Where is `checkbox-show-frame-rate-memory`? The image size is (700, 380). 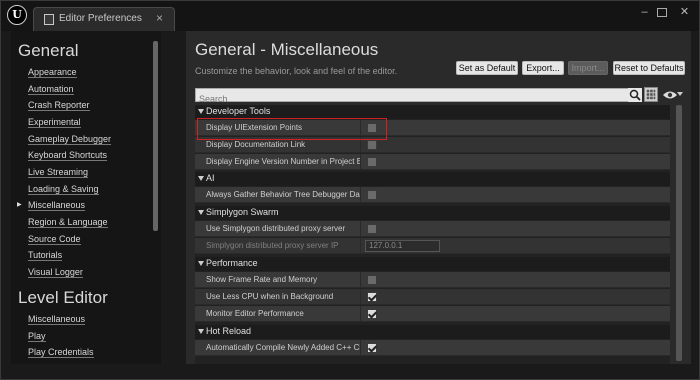 checkbox-show-frame-rate-memory is located at coordinates (372, 280).